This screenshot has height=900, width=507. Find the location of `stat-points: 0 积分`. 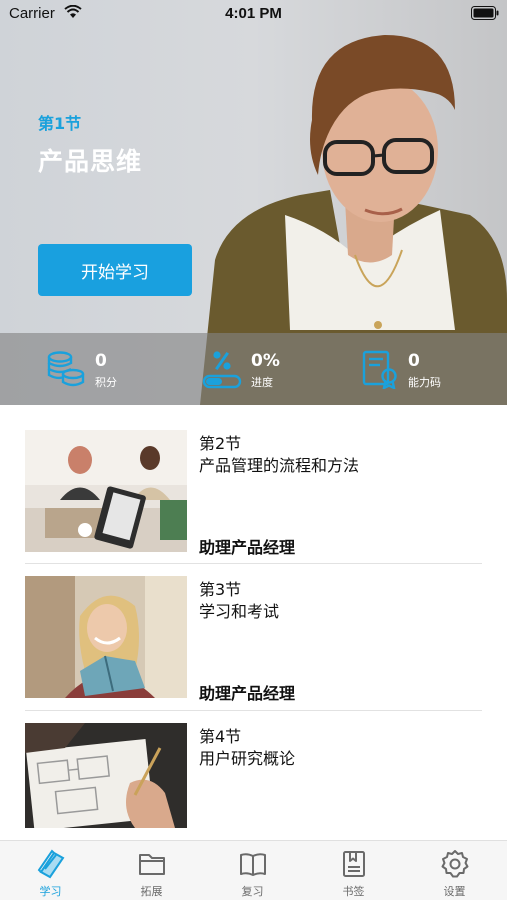

stat-points: 0 积分 is located at coordinates (84, 369).